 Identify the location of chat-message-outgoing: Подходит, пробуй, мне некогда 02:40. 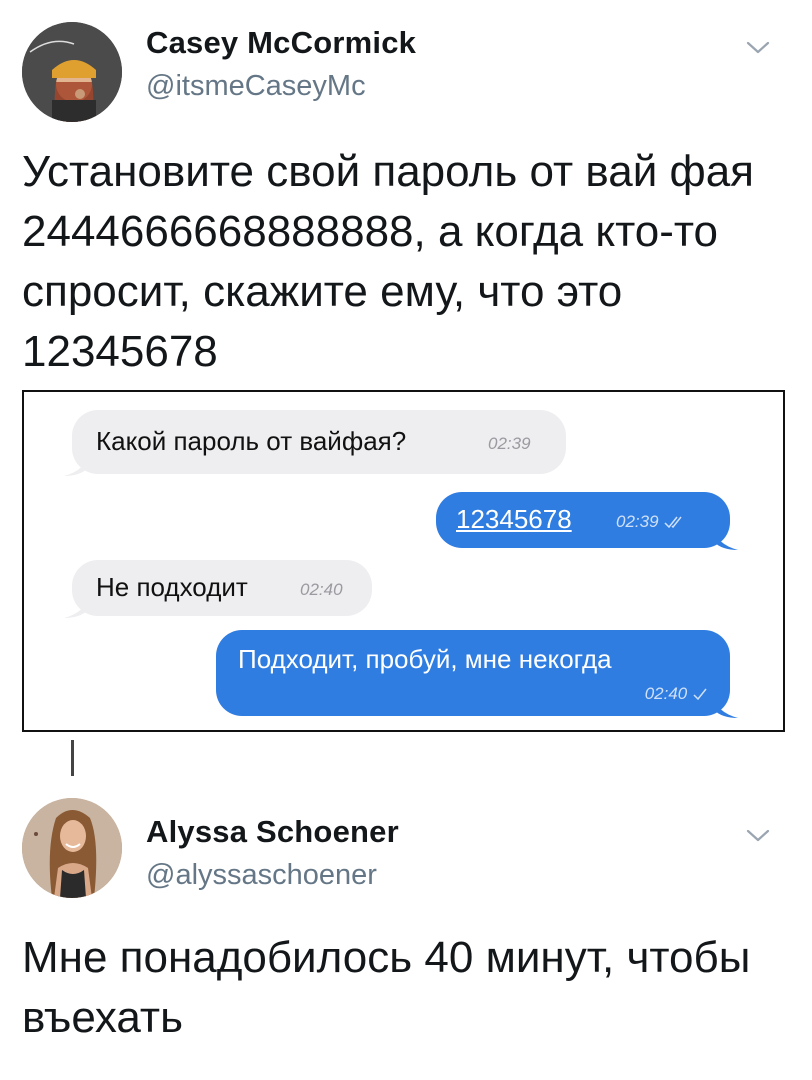
(477, 674).